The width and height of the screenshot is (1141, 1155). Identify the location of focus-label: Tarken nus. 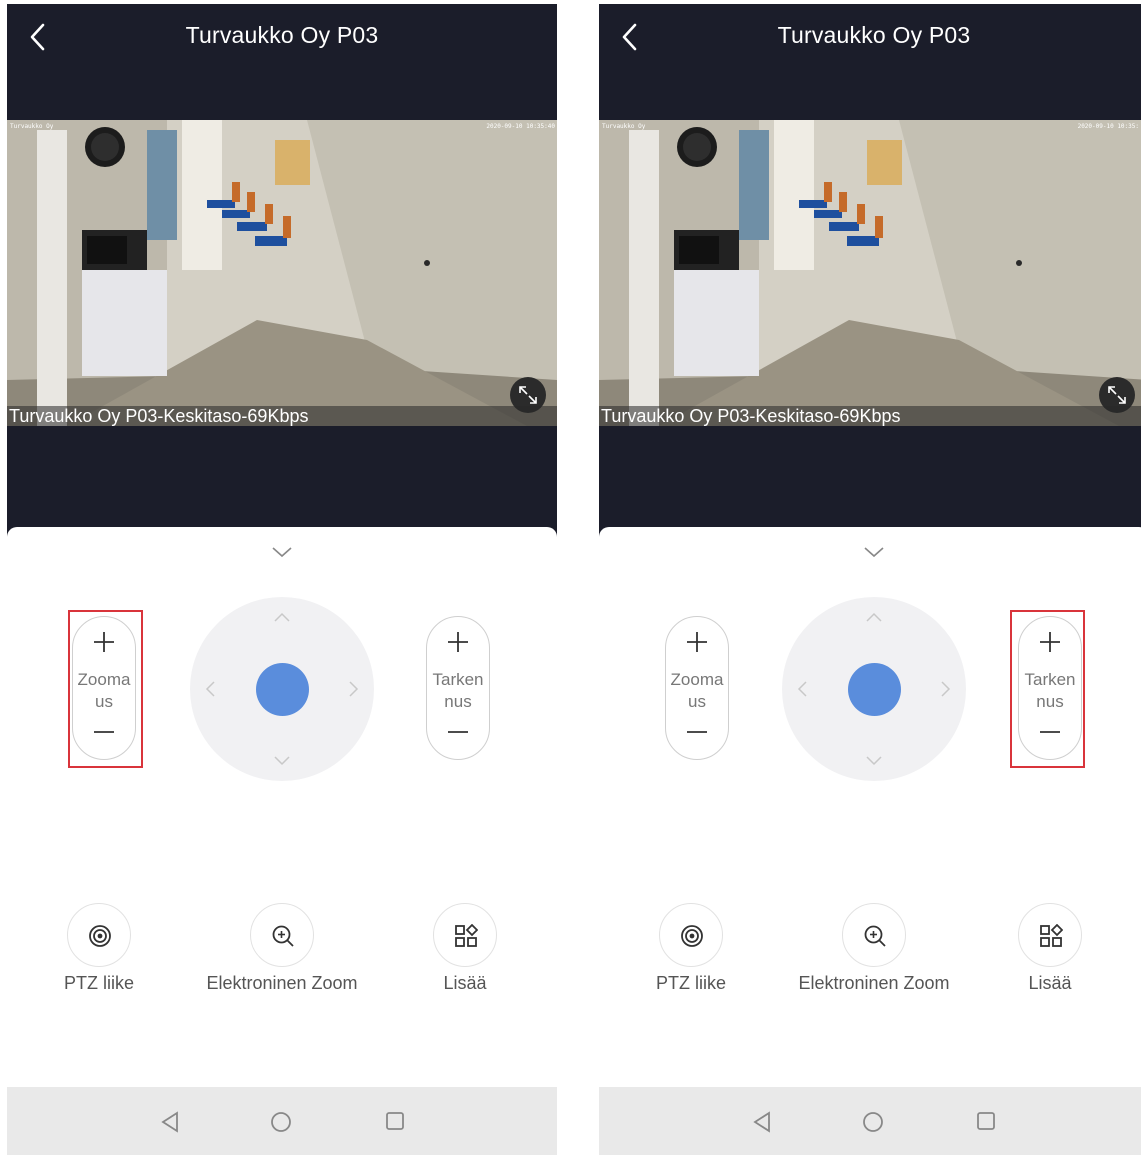
(458, 691).